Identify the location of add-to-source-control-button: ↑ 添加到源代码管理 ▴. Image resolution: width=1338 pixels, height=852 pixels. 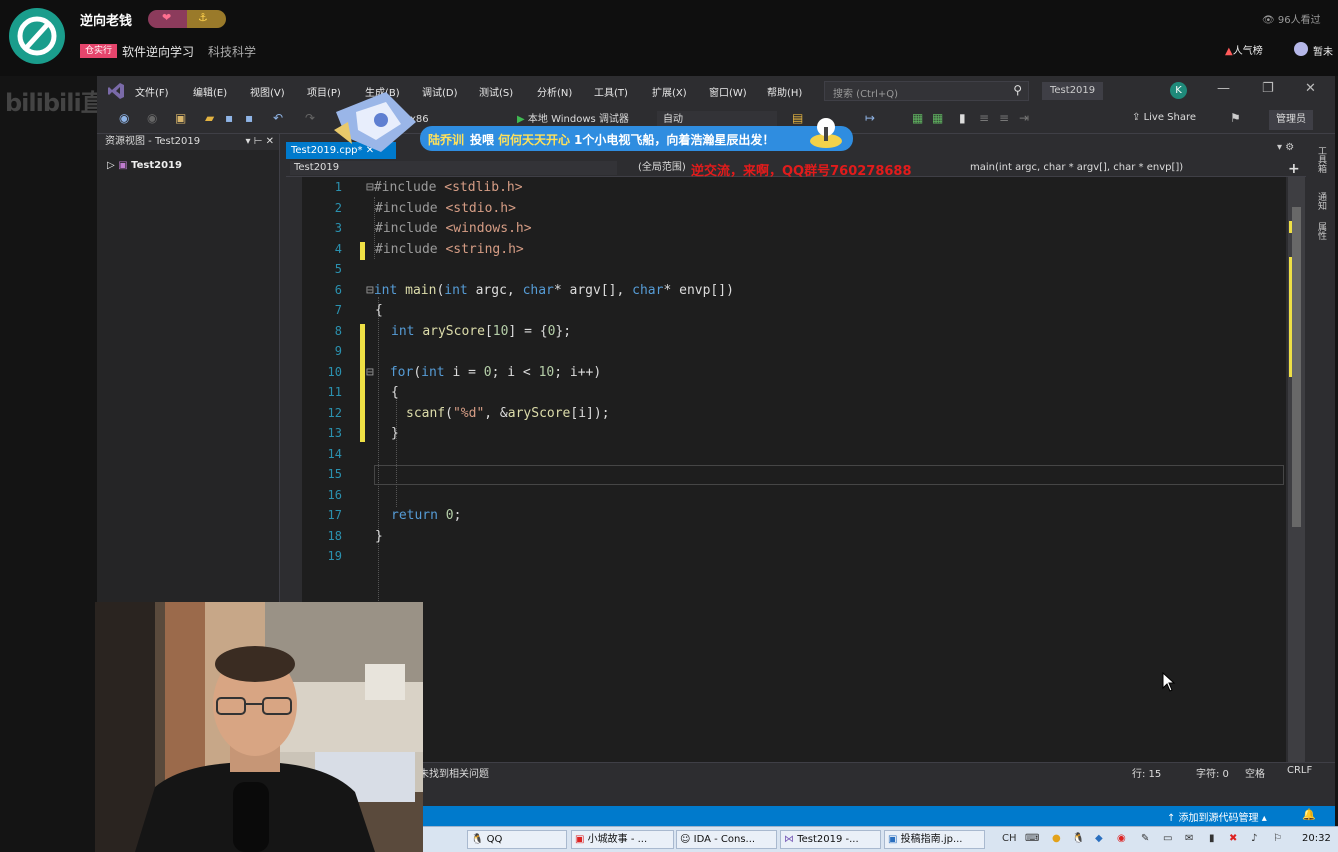
(1217, 816).